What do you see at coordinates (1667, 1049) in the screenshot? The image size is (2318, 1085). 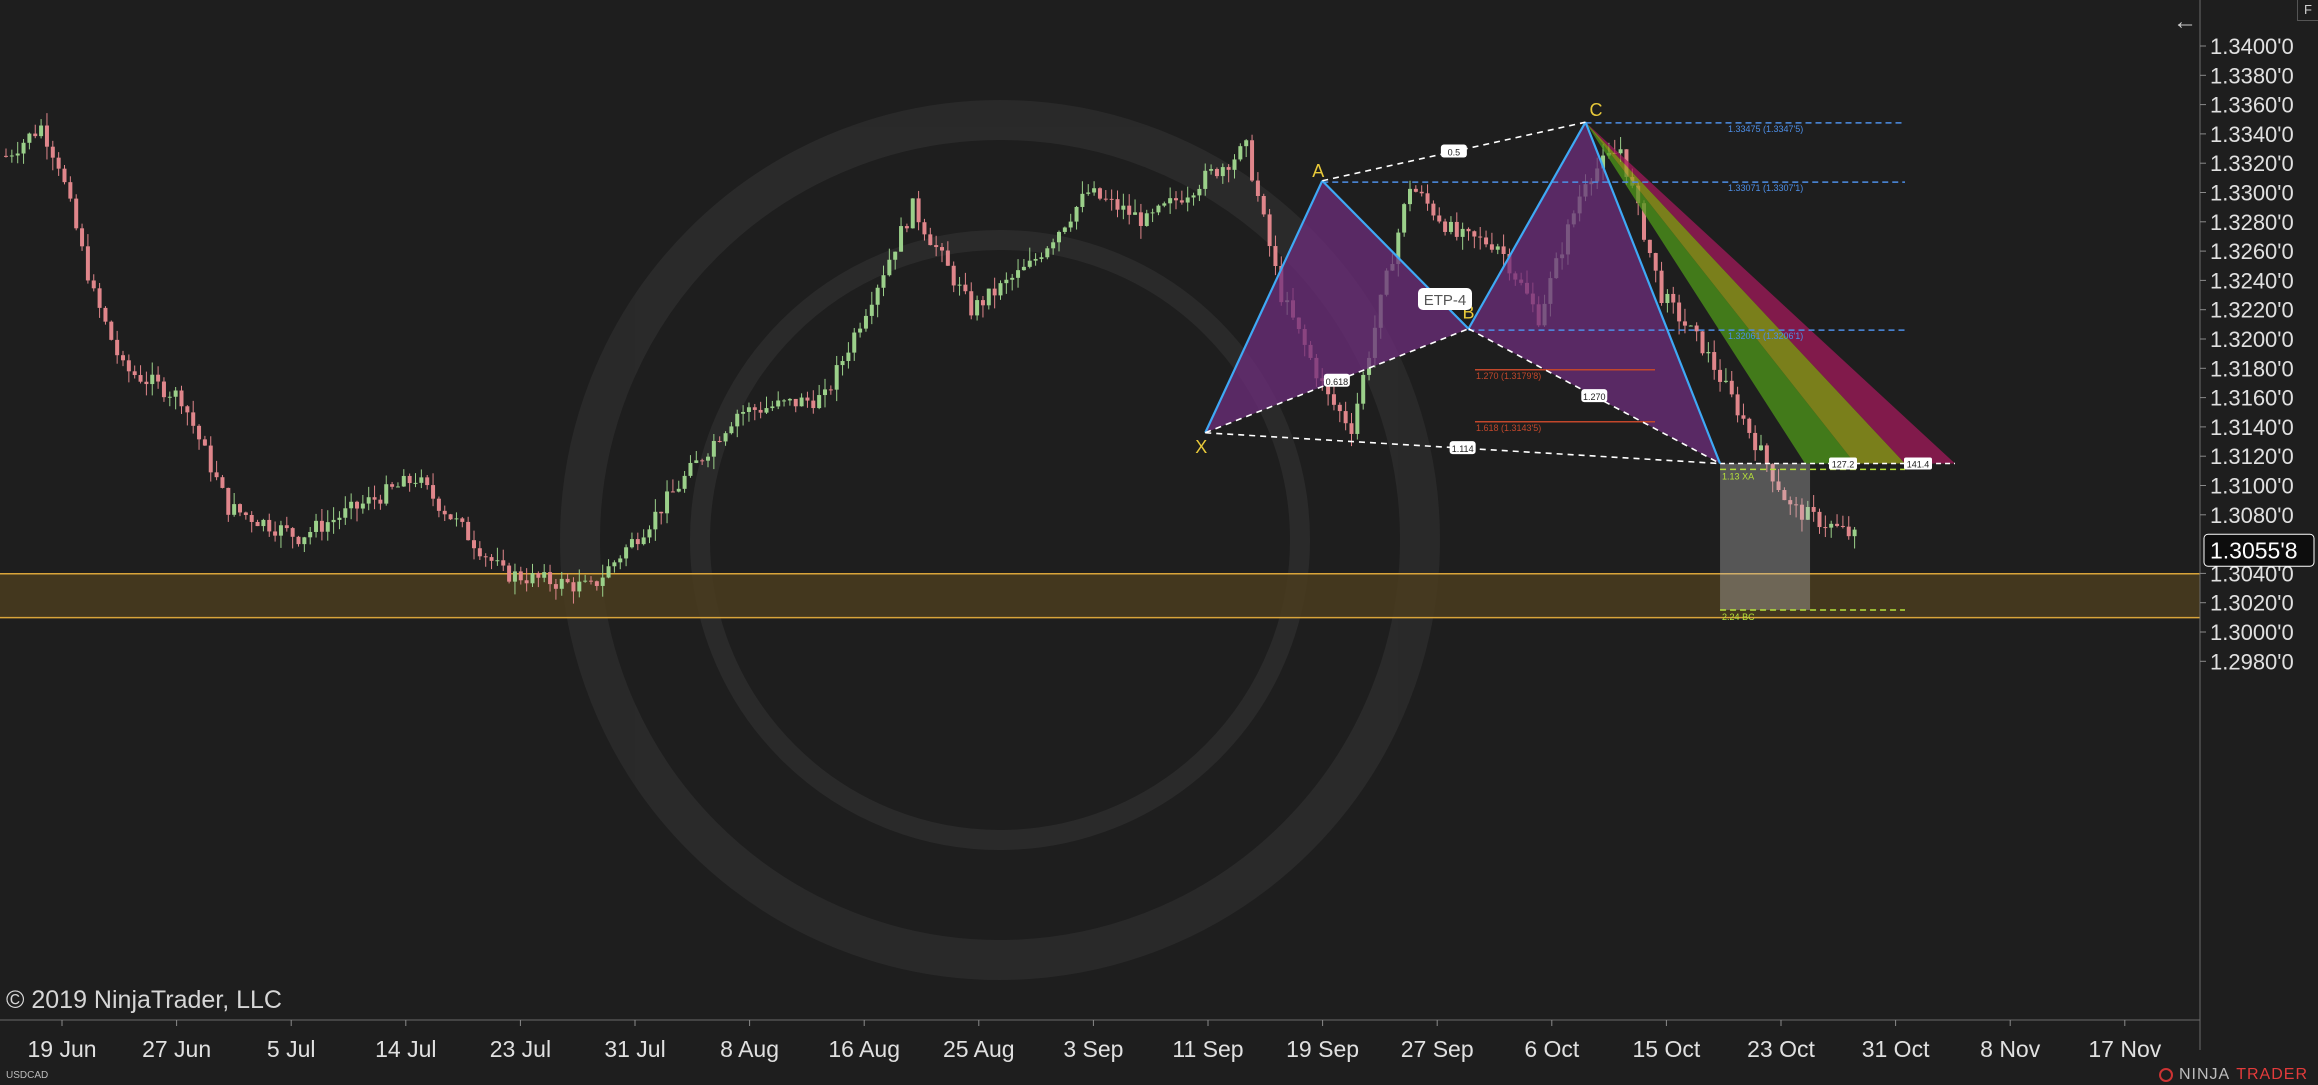 I see `time-label: 15 Oct` at bounding box center [1667, 1049].